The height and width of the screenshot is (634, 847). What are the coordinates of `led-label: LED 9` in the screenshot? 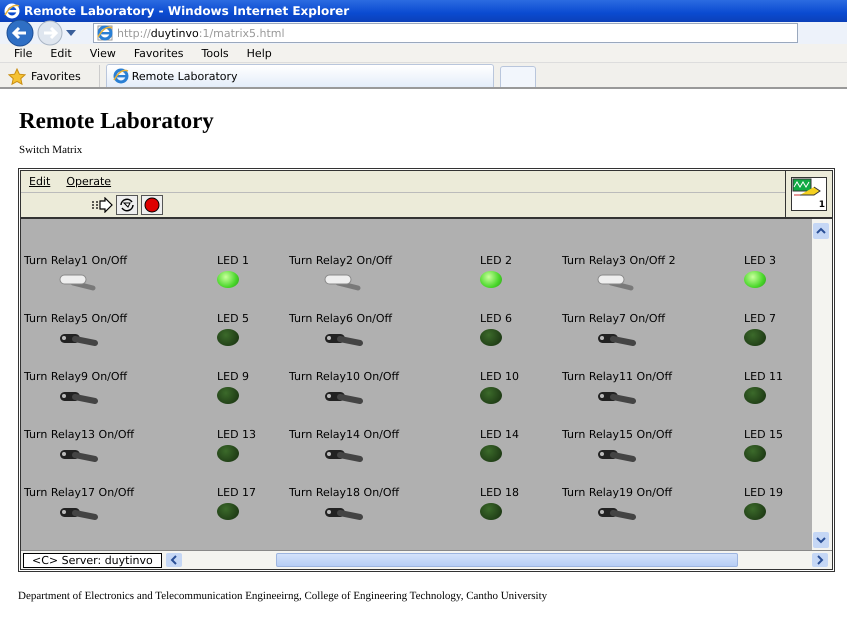 It's located at (233, 376).